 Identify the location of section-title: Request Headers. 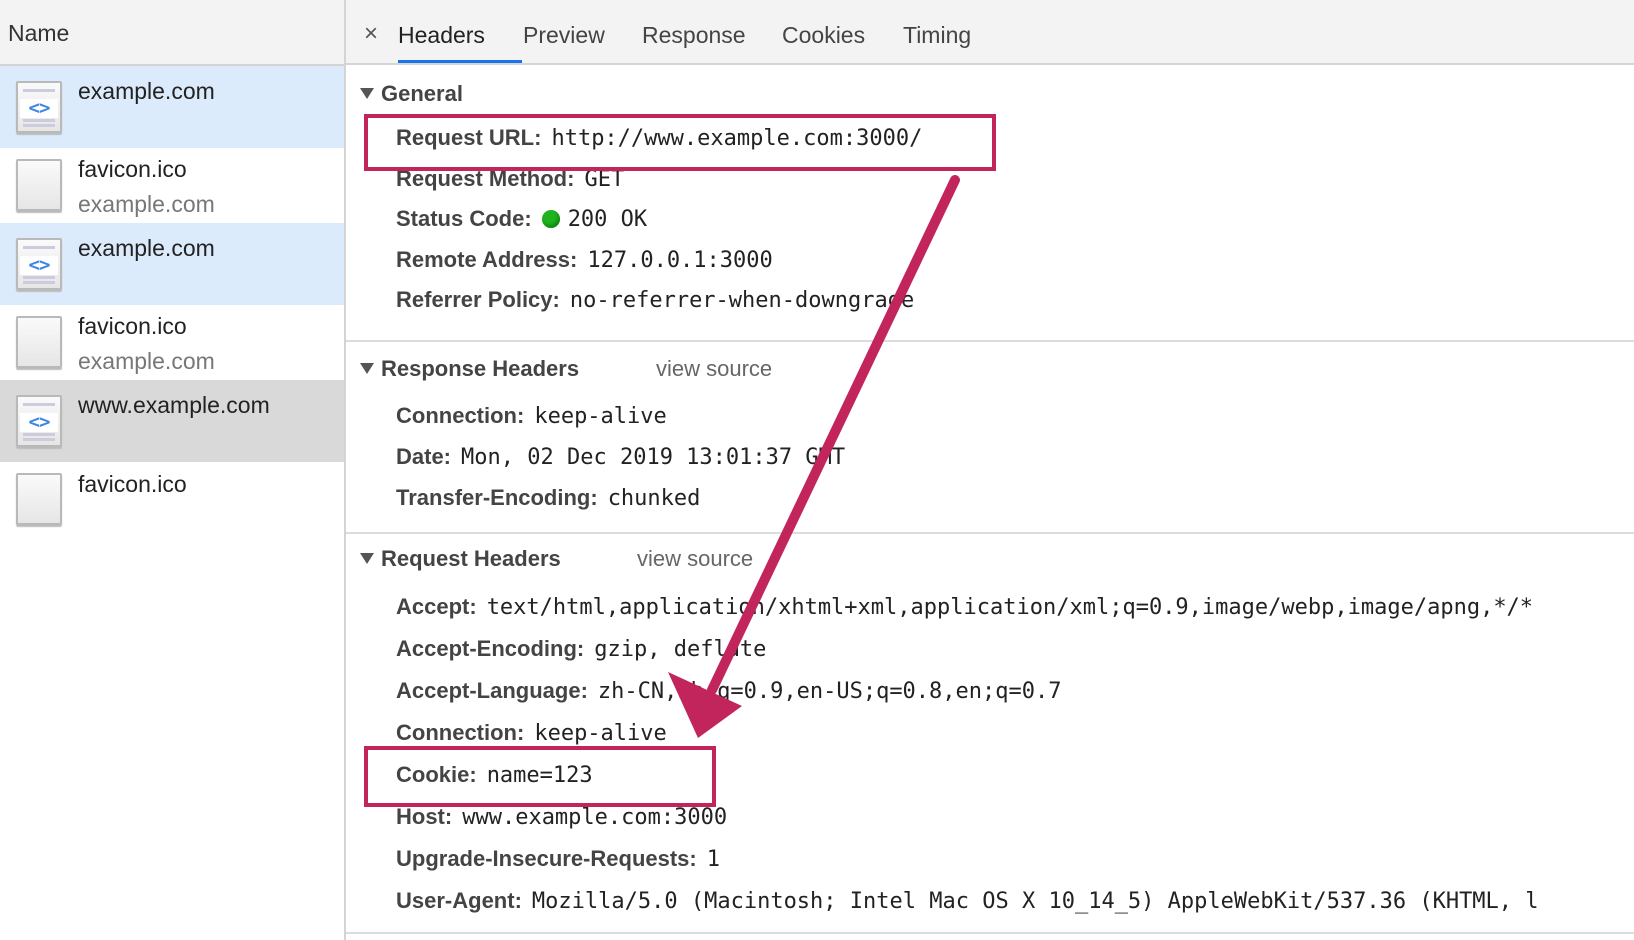
(471, 558).